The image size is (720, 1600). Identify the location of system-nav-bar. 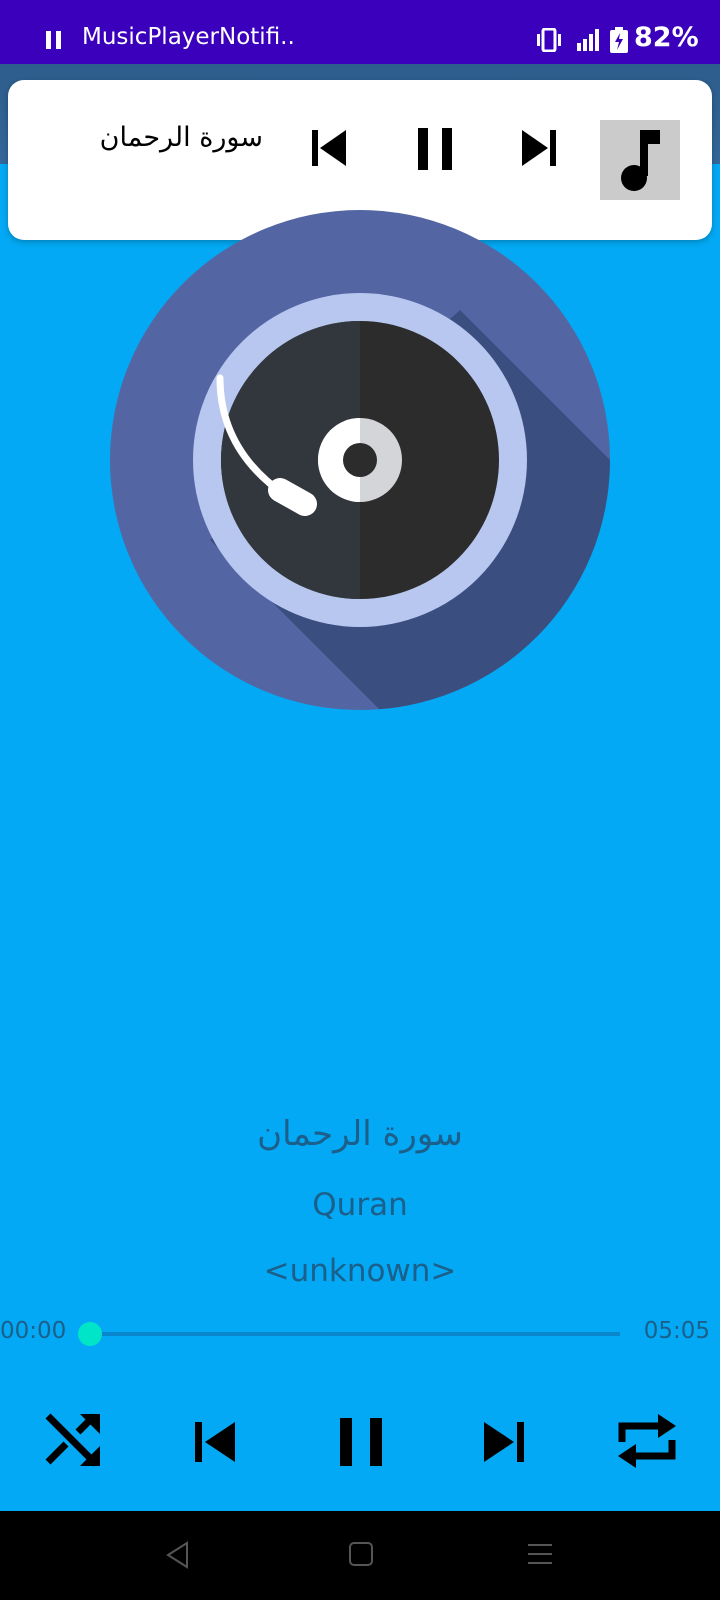
(360, 1555).